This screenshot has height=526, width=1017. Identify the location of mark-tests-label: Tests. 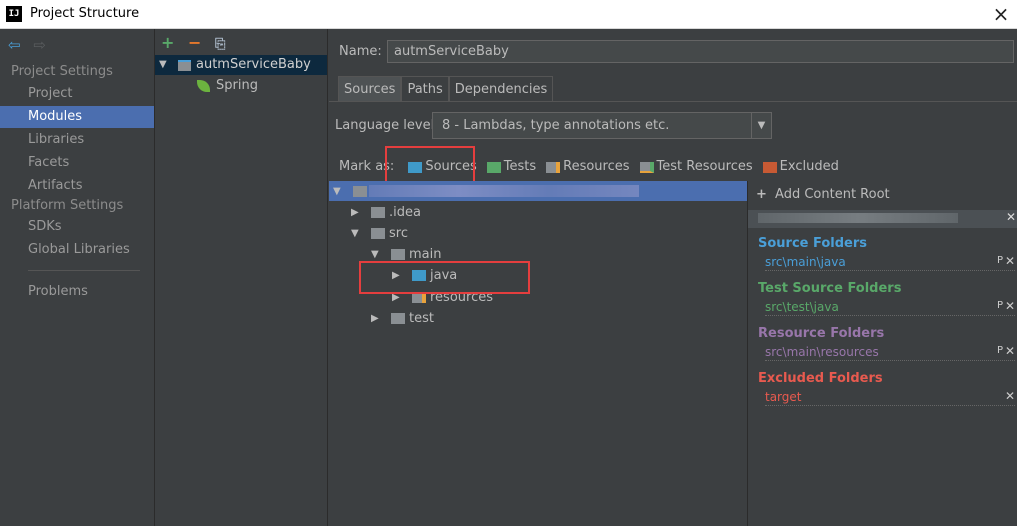
(520, 166).